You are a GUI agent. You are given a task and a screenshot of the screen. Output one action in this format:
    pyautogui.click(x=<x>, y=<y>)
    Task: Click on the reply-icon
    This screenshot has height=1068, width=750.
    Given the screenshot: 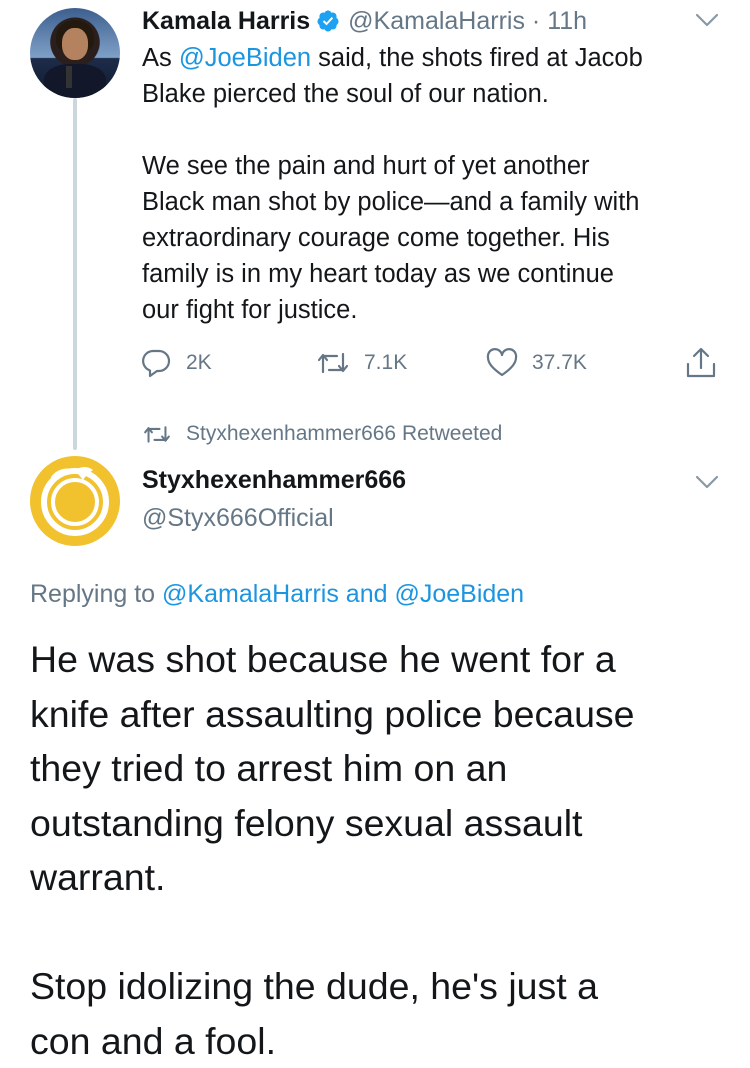 What is the action you would take?
    pyautogui.click(x=156, y=363)
    